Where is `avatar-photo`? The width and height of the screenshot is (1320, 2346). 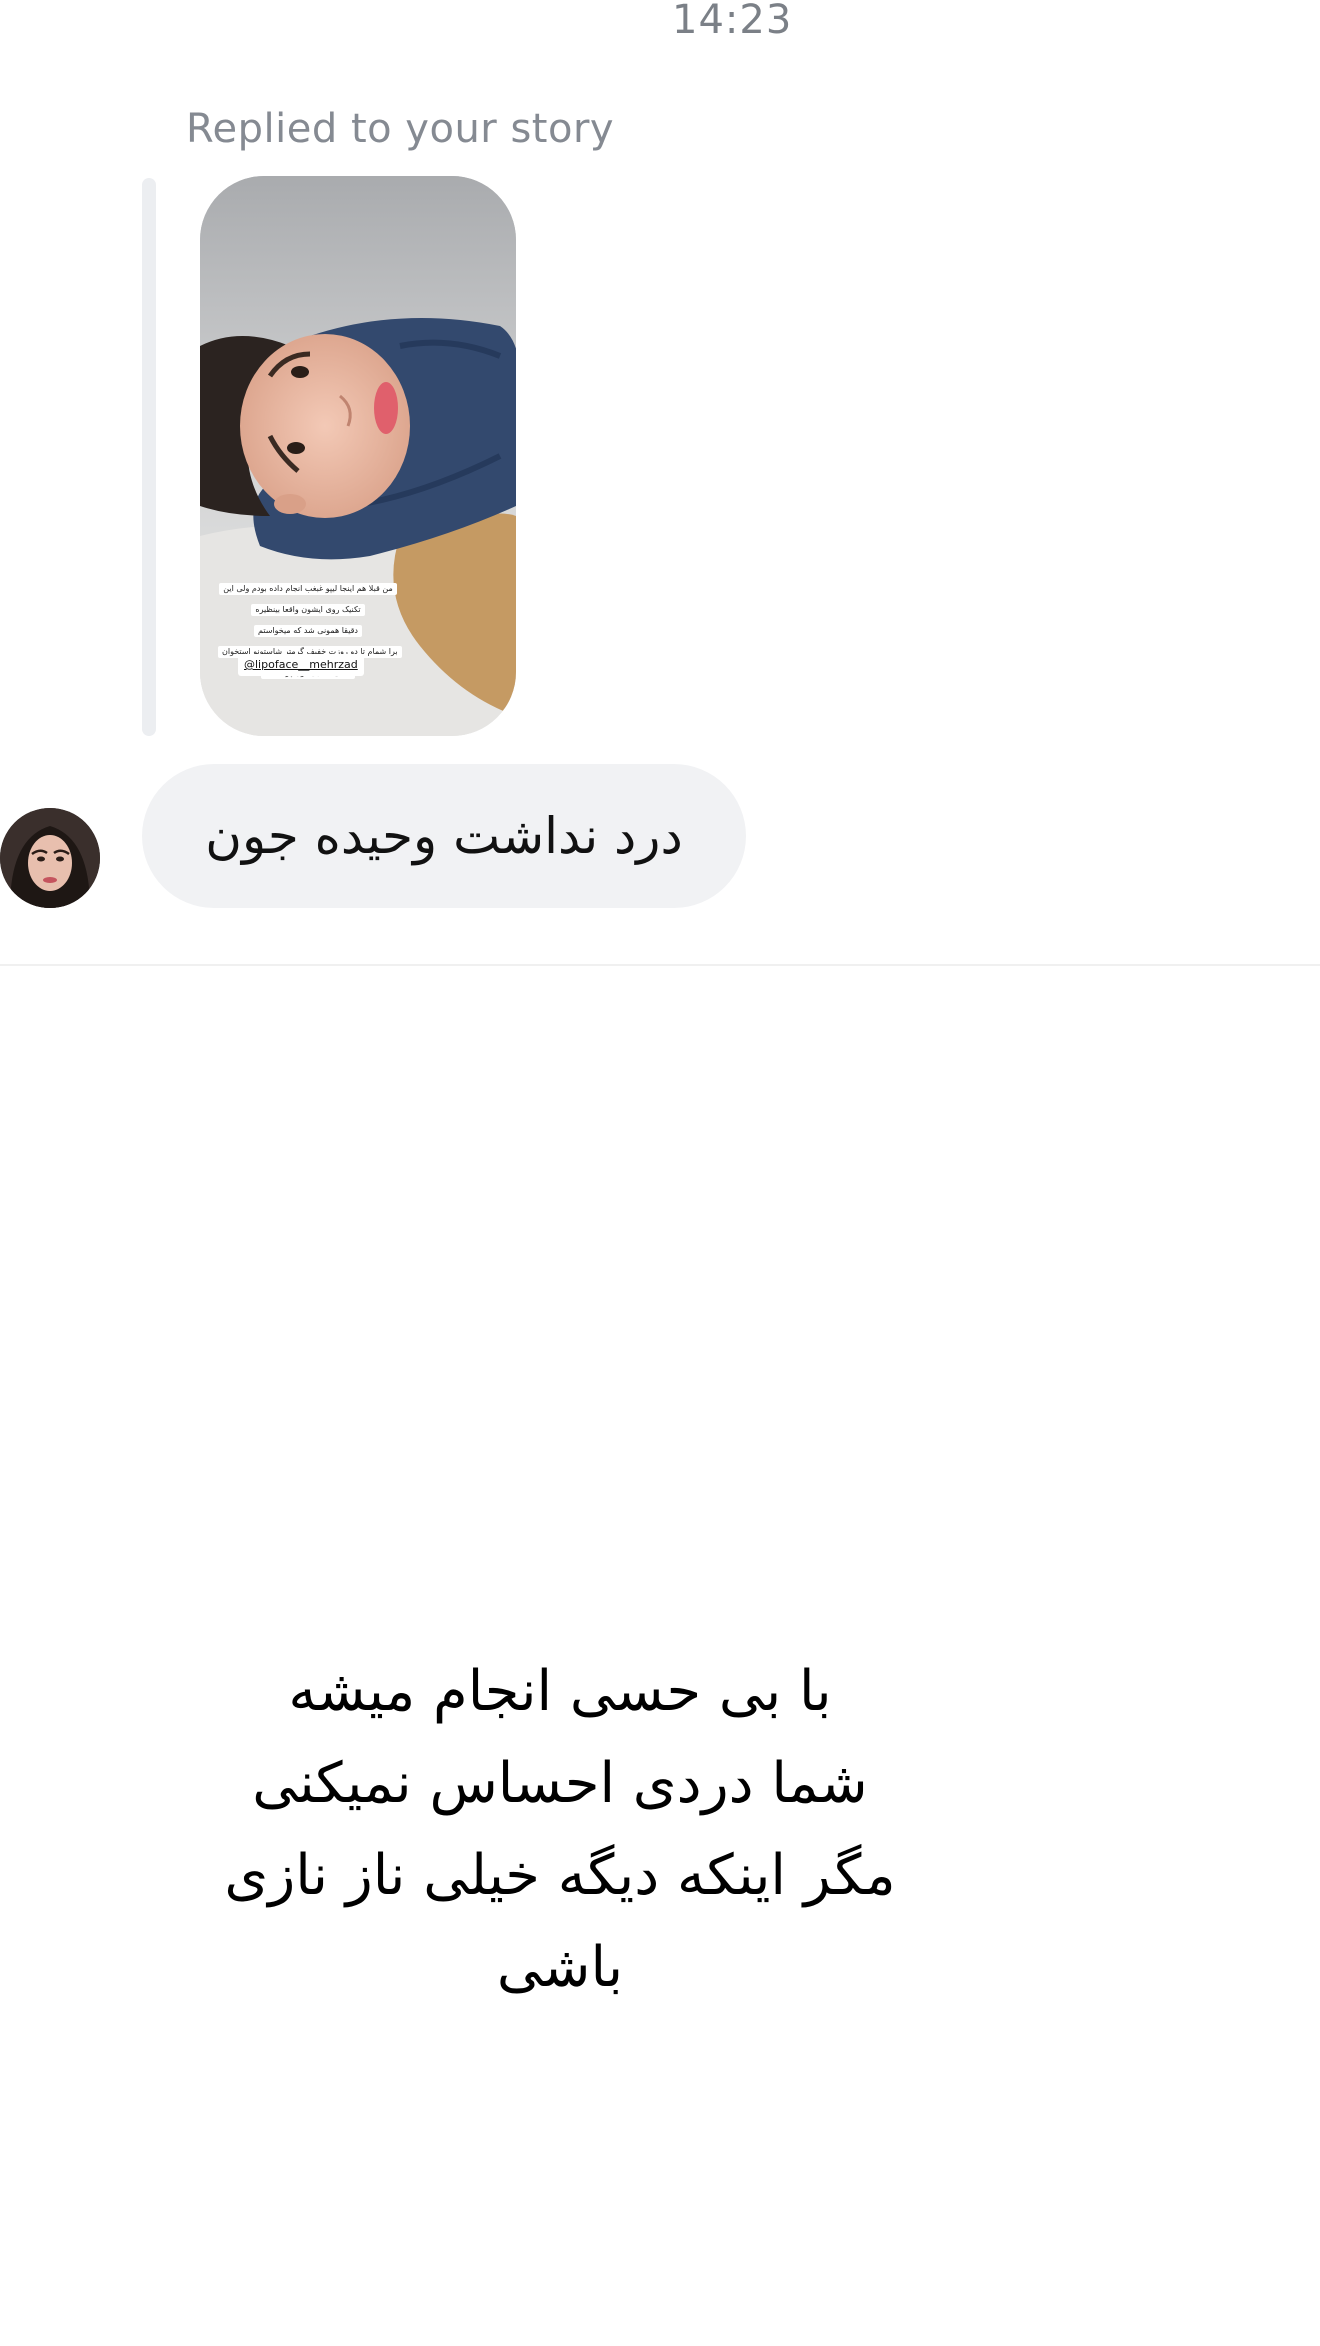
avatar-photo is located at coordinates (50, 858).